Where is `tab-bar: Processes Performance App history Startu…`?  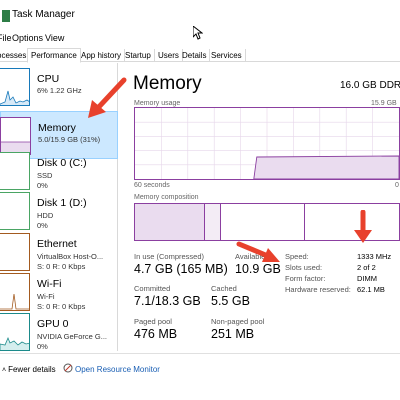
tab-bar: Processes Performance App history Startu… is located at coordinates (200, 55).